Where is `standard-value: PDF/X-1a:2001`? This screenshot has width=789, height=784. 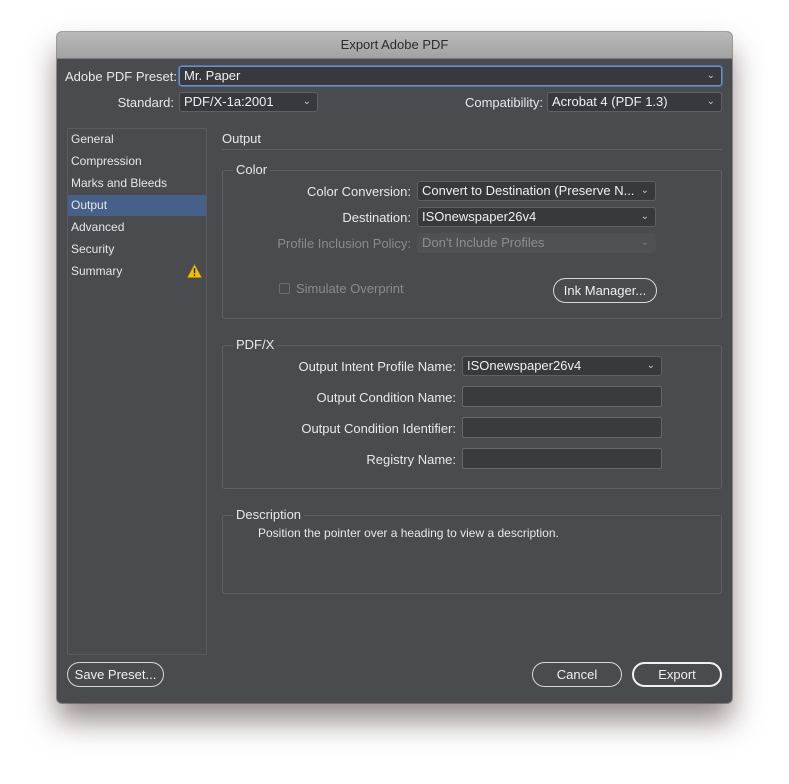
standard-value: PDF/X-1a:2001 is located at coordinates (229, 101).